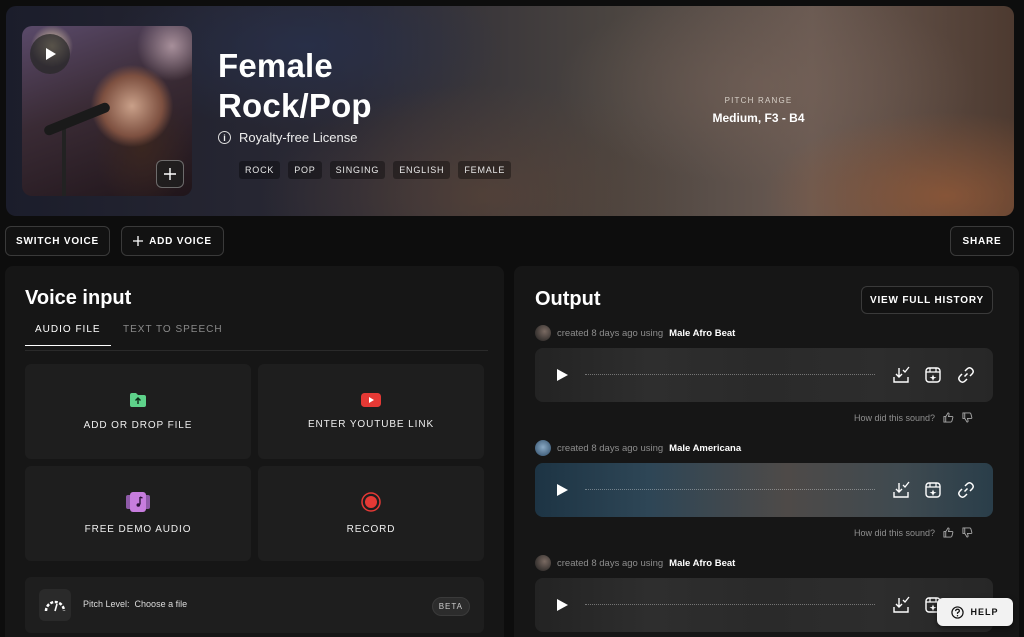 The image size is (1024, 637). Describe the element at coordinates (68, 335) in the screenshot. I see `tab-audio-file: AUDIO FILE` at that location.